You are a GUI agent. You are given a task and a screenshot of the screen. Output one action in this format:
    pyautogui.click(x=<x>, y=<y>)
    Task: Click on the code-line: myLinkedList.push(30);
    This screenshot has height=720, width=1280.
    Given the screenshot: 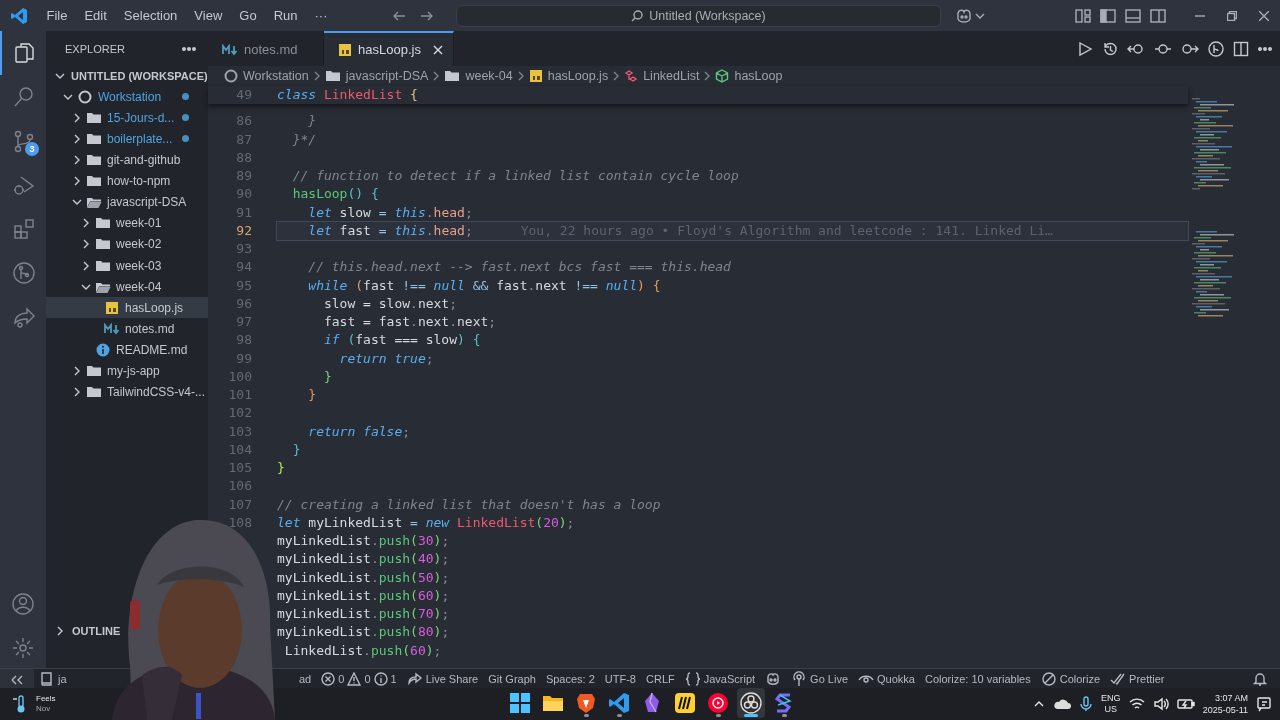 What is the action you would take?
    pyautogui.click(x=363, y=541)
    